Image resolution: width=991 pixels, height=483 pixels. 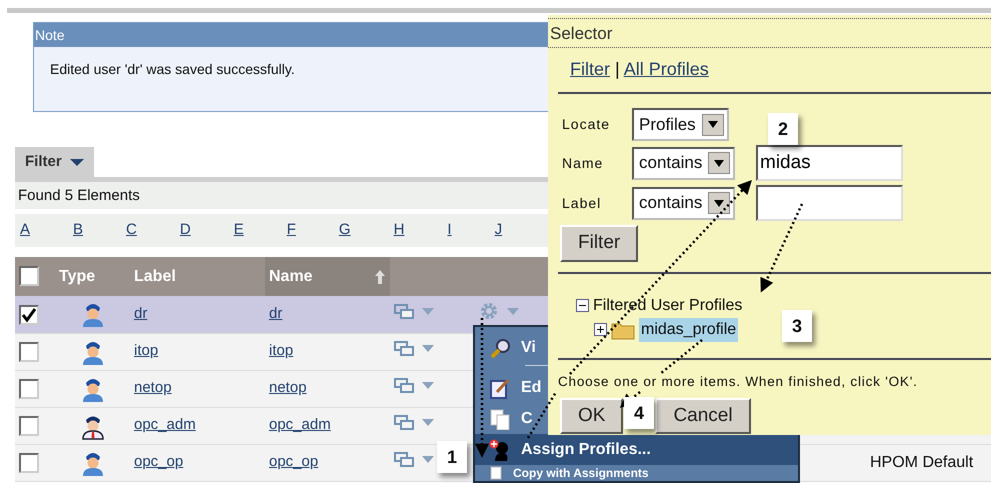 I want to click on instruction-text: Choose one or more items. When finished, click 'OK'., so click(x=738, y=381).